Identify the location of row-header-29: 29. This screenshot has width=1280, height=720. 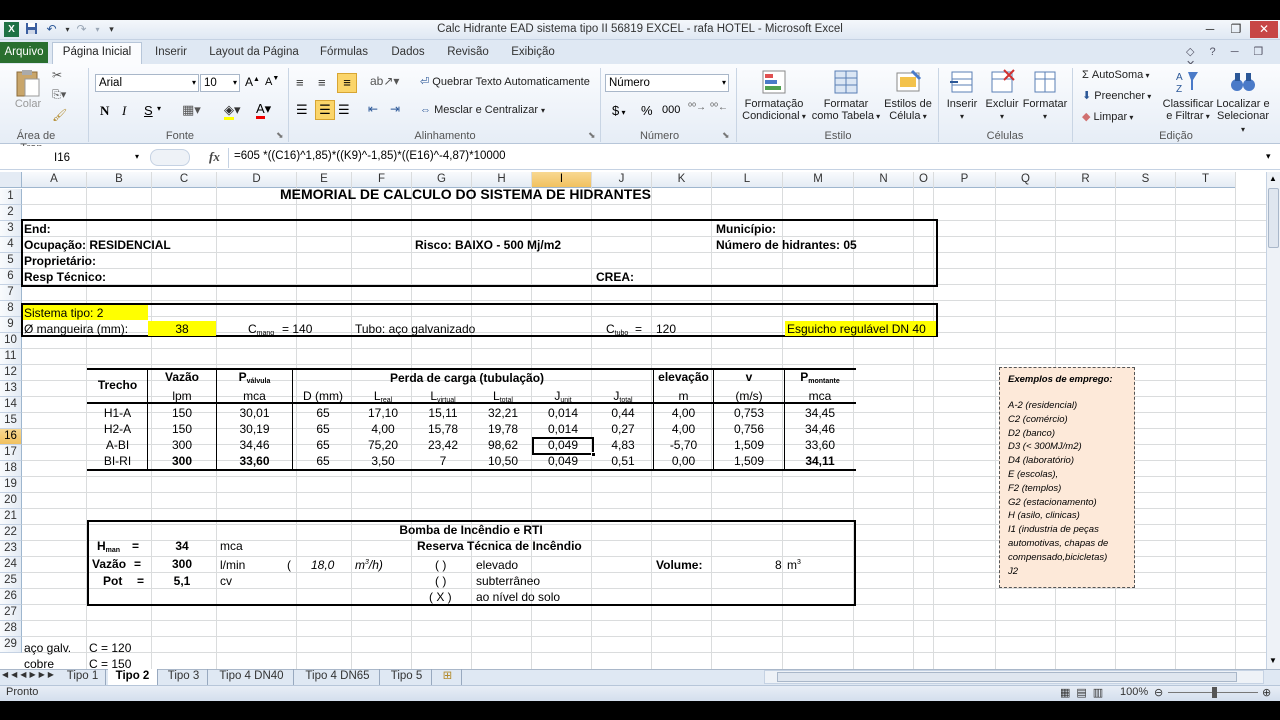
(11, 645).